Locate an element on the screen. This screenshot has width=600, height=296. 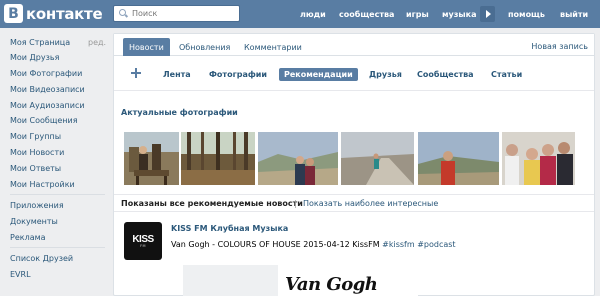
show-interesting-link: Показать наиболее интересные is located at coordinates (370, 203).